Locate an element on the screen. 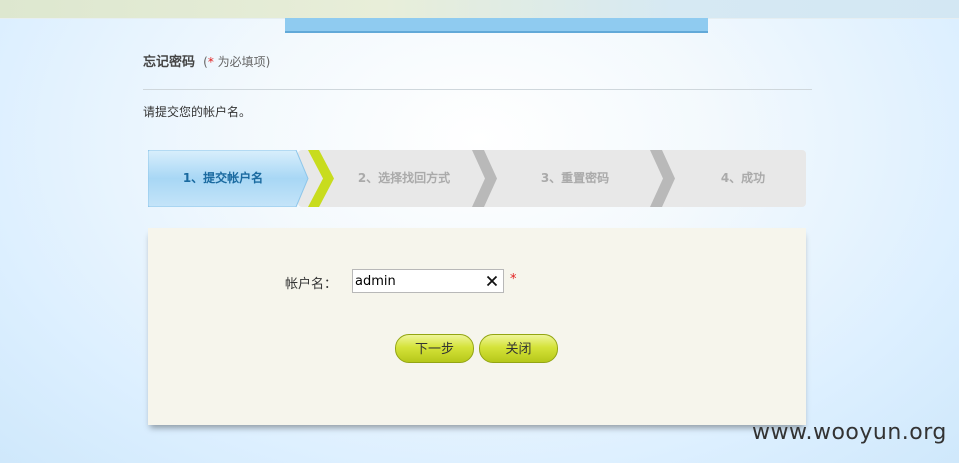  step-4: 4、成功 is located at coordinates (743, 178).